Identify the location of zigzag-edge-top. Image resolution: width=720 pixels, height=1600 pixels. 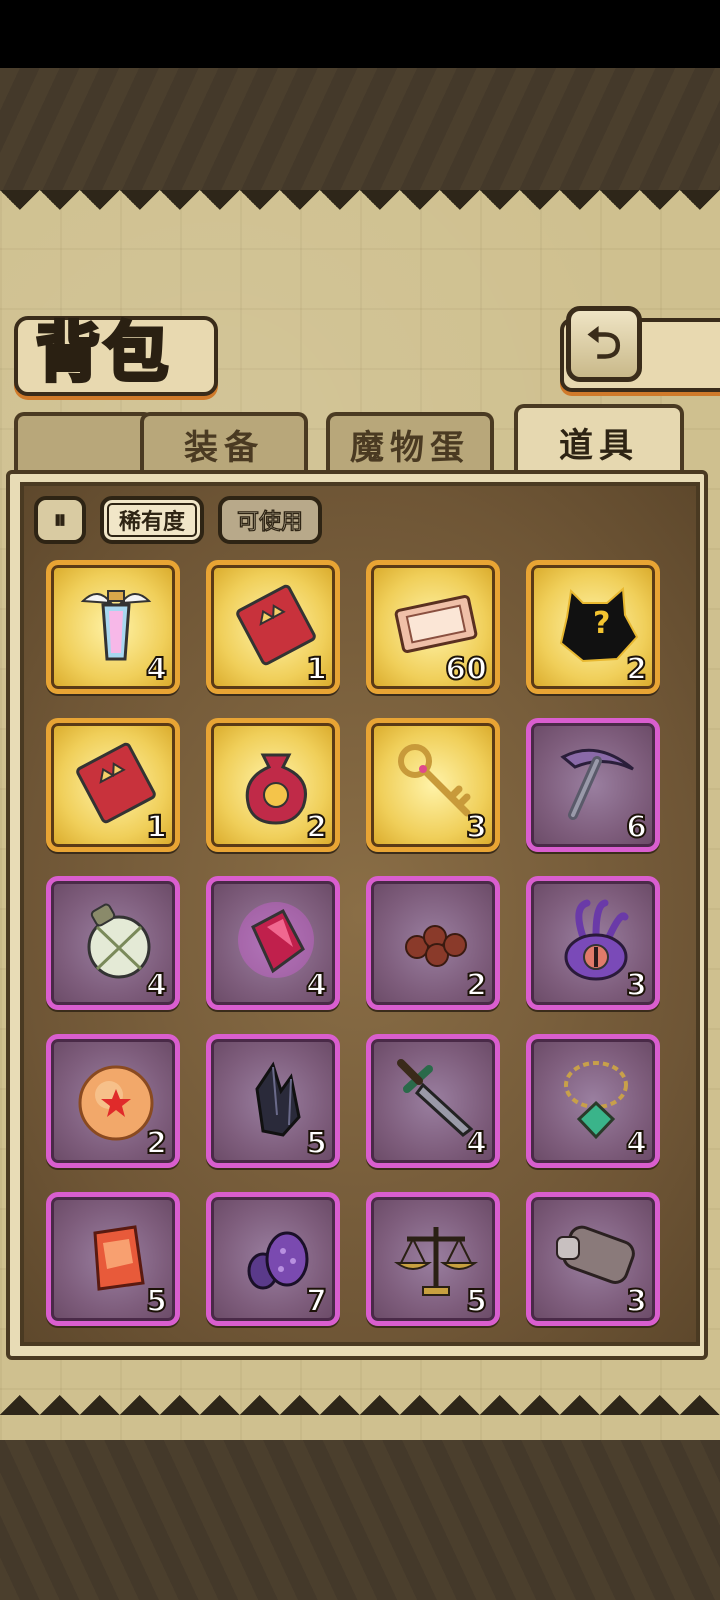
(360, 210).